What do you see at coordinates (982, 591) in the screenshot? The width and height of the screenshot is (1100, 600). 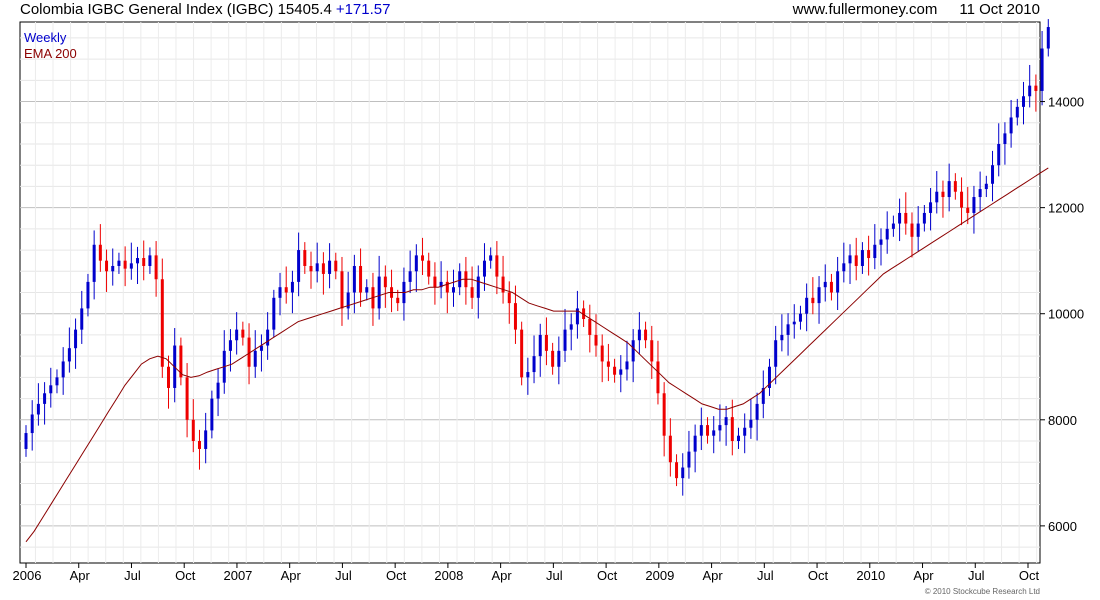 I see `copyright: © 2010 Stockcube Research Ltd` at bounding box center [982, 591].